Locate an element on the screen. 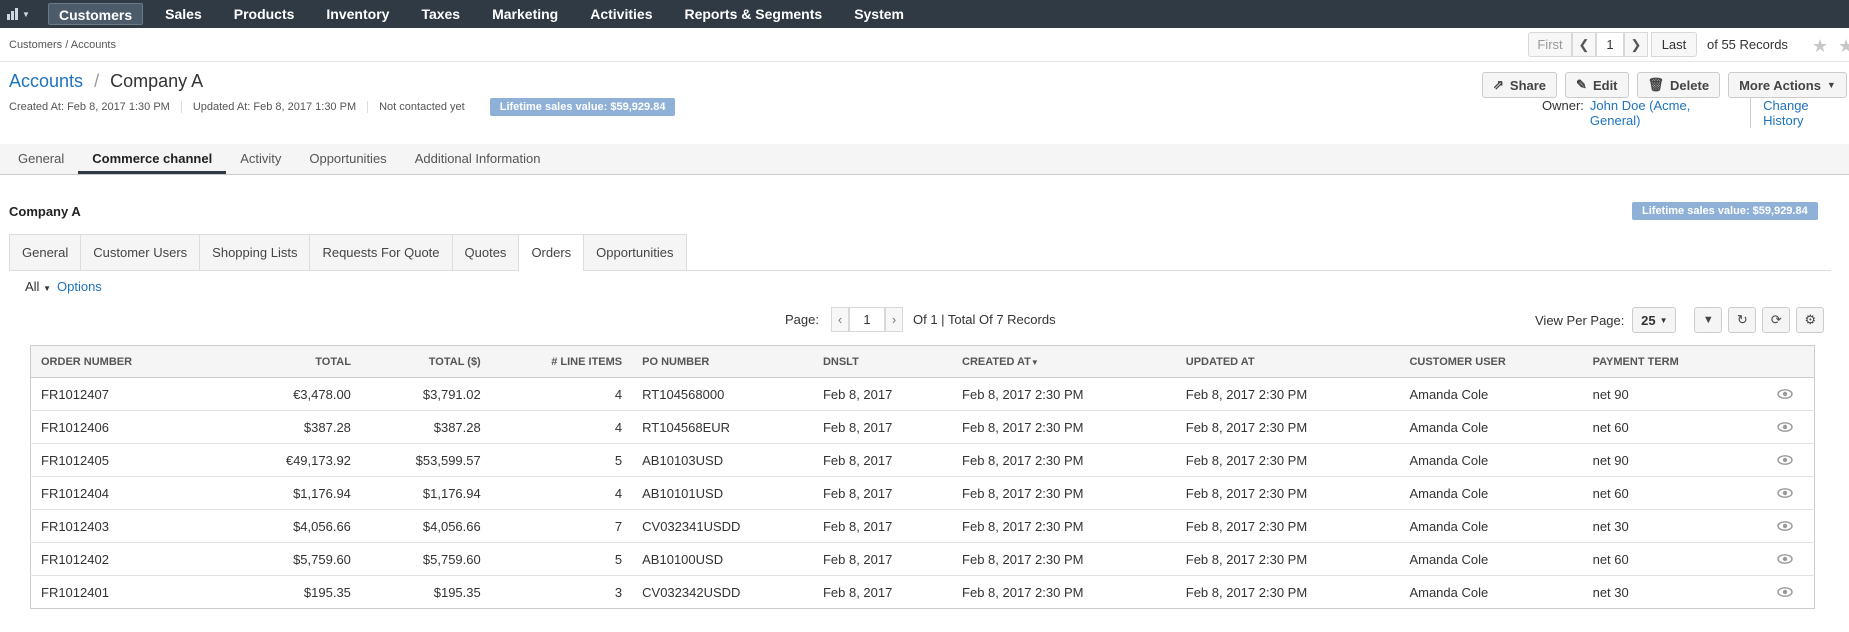 The image size is (1849, 632). last-record-button: Last is located at coordinates (1674, 44).